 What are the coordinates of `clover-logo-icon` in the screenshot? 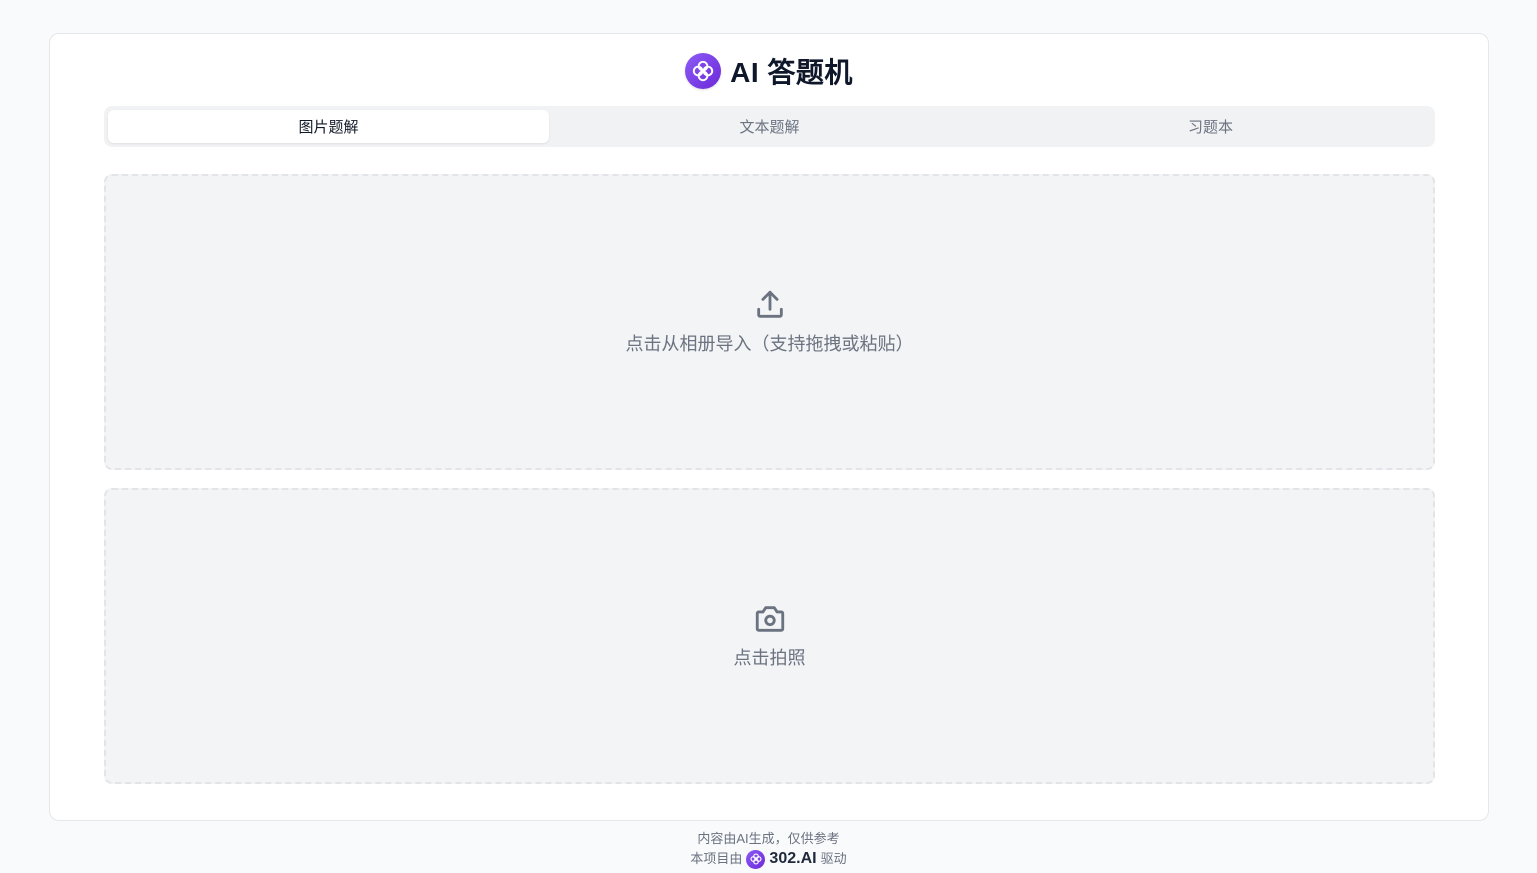 It's located at (703, 71).